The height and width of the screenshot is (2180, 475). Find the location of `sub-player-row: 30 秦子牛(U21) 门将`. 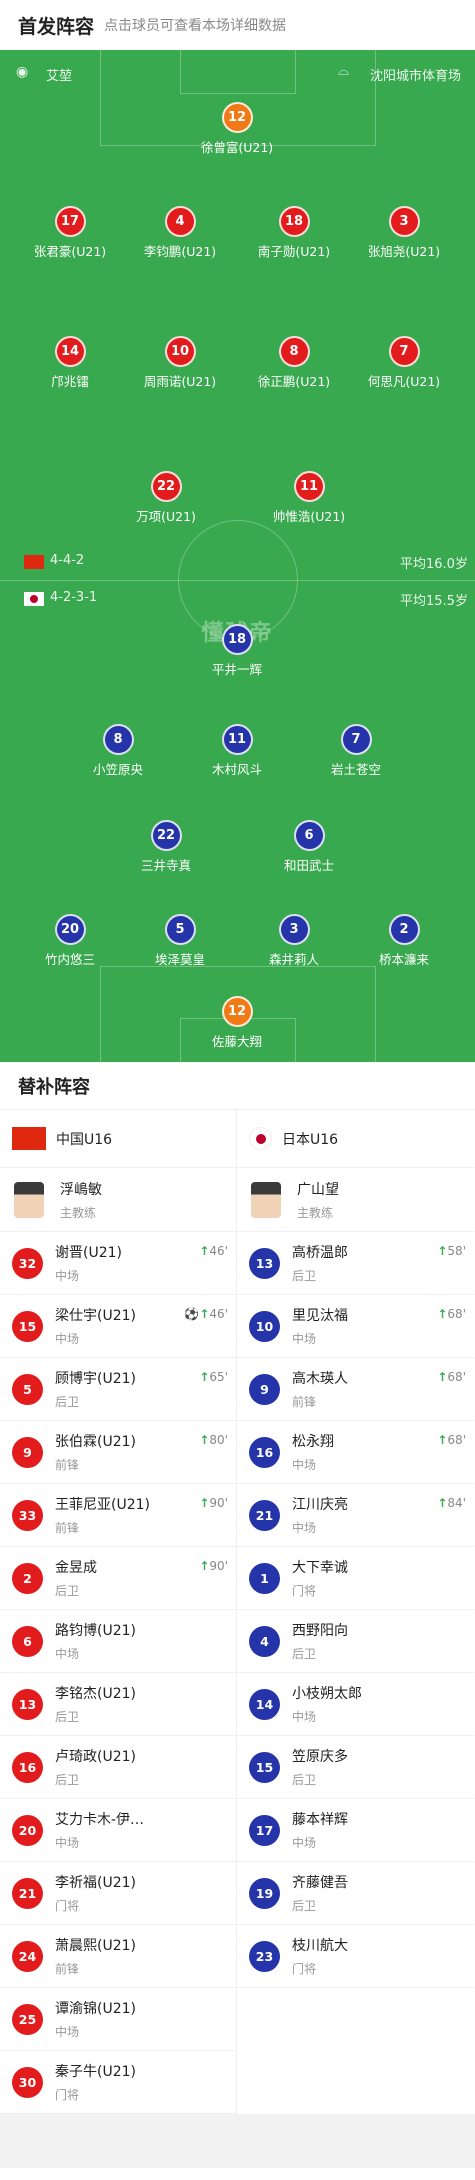

sub-player-row: 30 秦子牛(U21) 门将 is located at coordinates (118, 2082).